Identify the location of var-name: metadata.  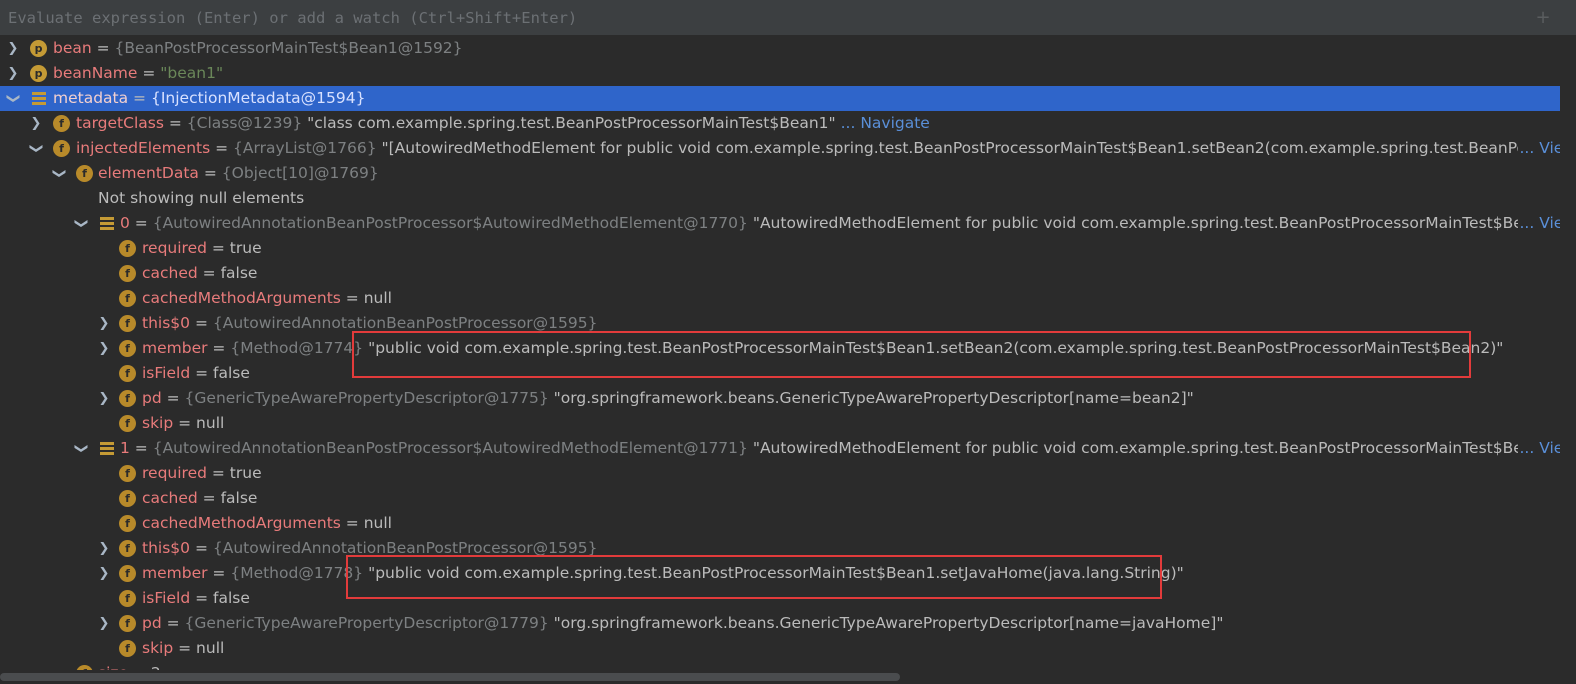
(91, 98).